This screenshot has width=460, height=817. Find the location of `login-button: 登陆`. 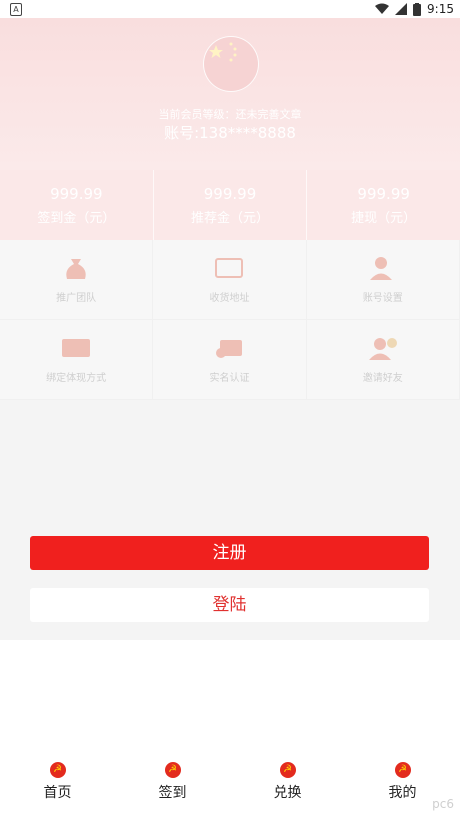

login-button: 登陆 is located at coordinates (229, 605).